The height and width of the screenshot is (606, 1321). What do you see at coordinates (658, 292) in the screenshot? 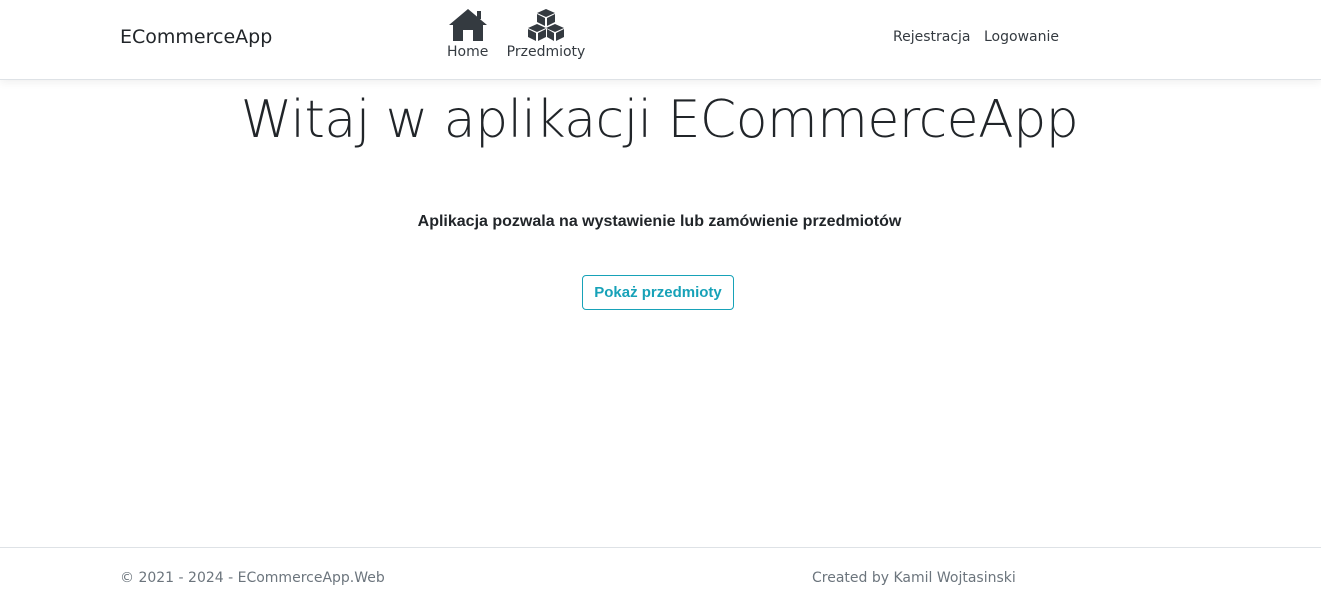
I see `show-items-button: Pokaż przedmioty` at bounding box center [658, 292].